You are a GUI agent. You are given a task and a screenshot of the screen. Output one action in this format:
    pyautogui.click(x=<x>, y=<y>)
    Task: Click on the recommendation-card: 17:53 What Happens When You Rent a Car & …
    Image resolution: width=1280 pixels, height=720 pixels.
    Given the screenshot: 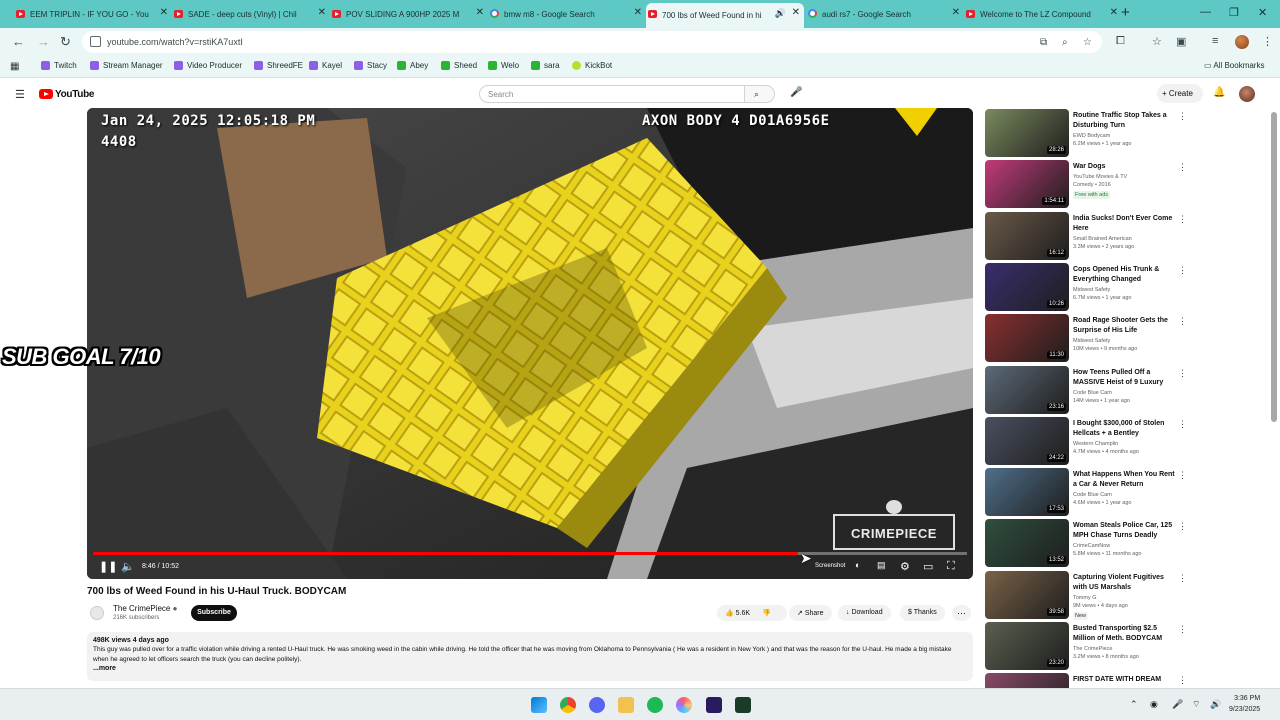 What is the action you would take?
    pyautogui.click(x=1086, y=492)
    